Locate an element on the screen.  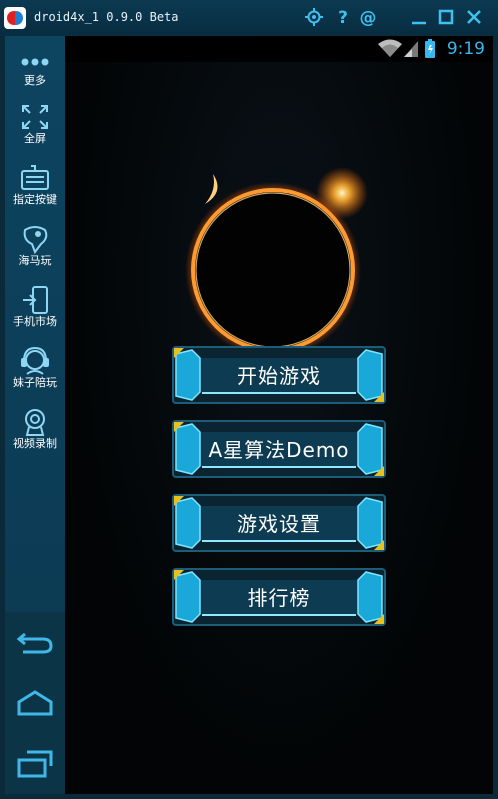
button-label: 游戏设置 is located at coordinates (279, 524).